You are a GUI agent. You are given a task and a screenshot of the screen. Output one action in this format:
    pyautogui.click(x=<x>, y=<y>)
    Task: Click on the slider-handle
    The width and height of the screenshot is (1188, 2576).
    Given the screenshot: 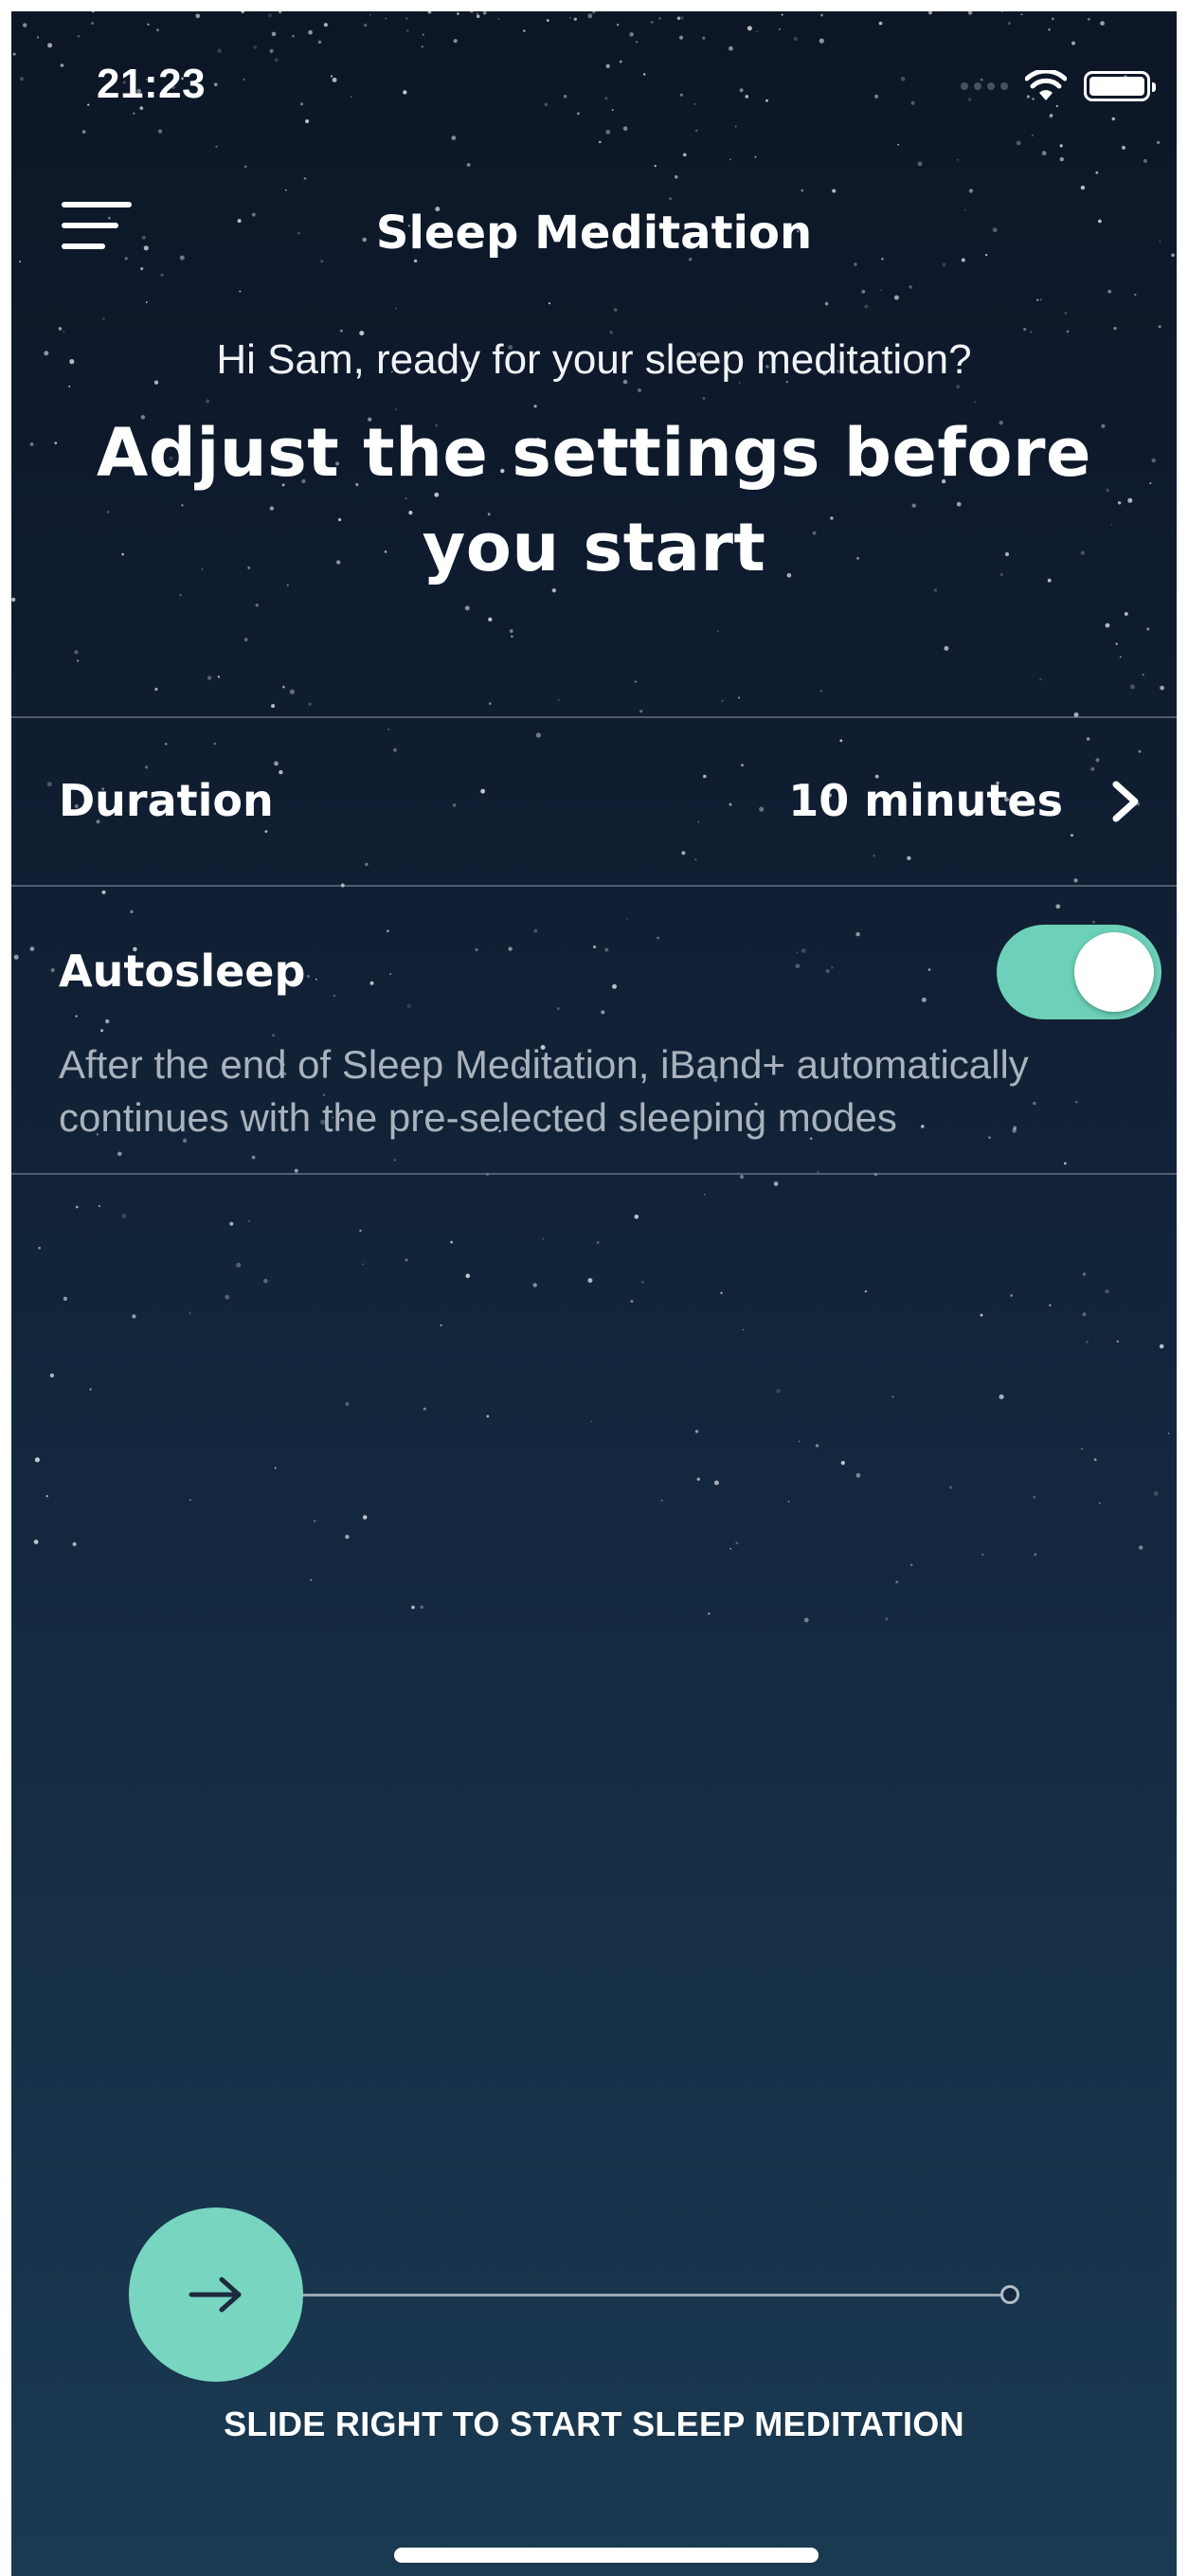 What is the action you would take?
    pyautogui.click(x=216, y=2294)
    